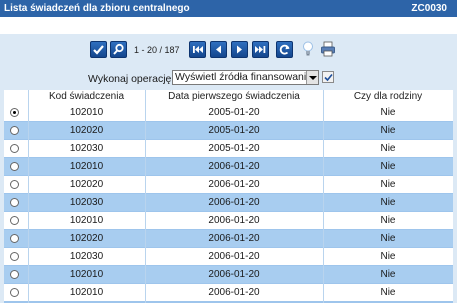 Image resolution: width=457 pixels, height=303 pixels. Describe the element at coordinates (97, 8) in the screenshot. I see `window-title: Lista świadczeń dla zbioru centralnego` at that location.